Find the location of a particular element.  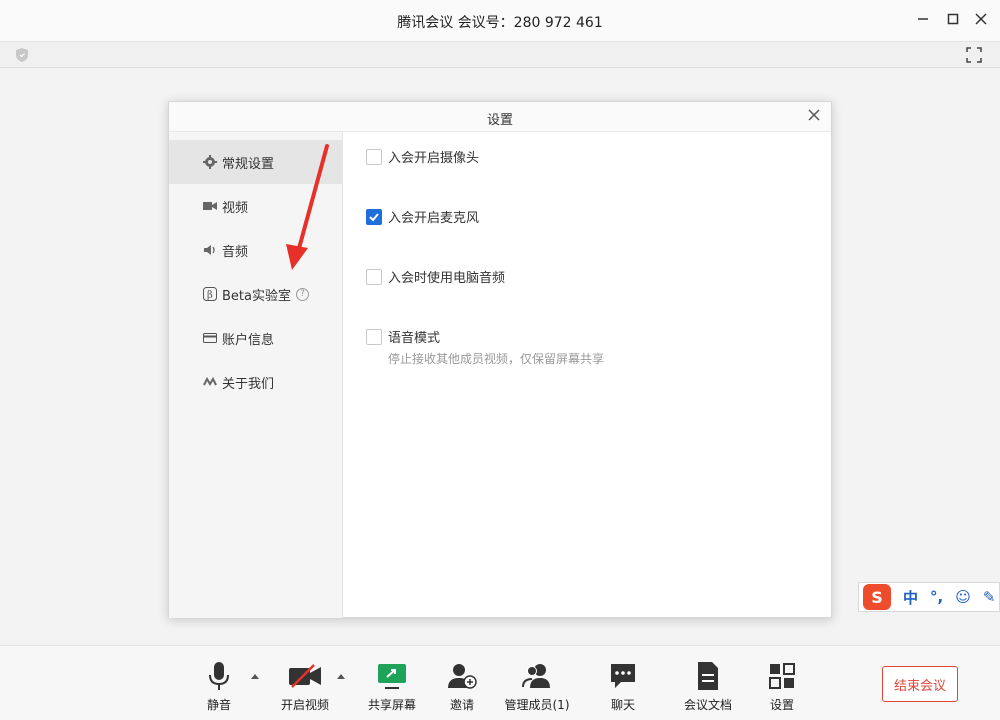

minimize-icon is located at coordinates (923, 21).